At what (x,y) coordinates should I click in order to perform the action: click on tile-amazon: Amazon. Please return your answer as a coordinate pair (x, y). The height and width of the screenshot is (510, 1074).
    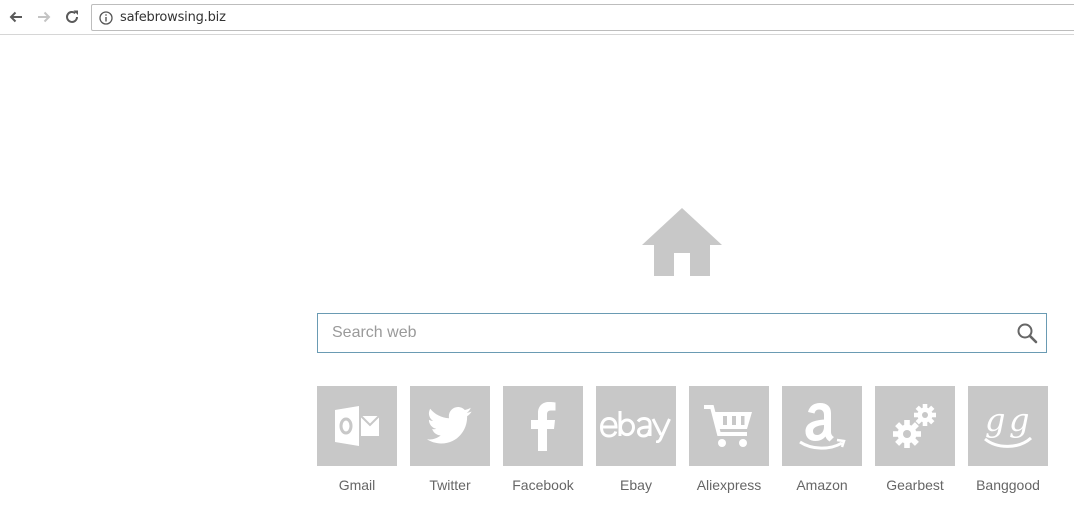
    Looking at the image, I should click on (822, 441).